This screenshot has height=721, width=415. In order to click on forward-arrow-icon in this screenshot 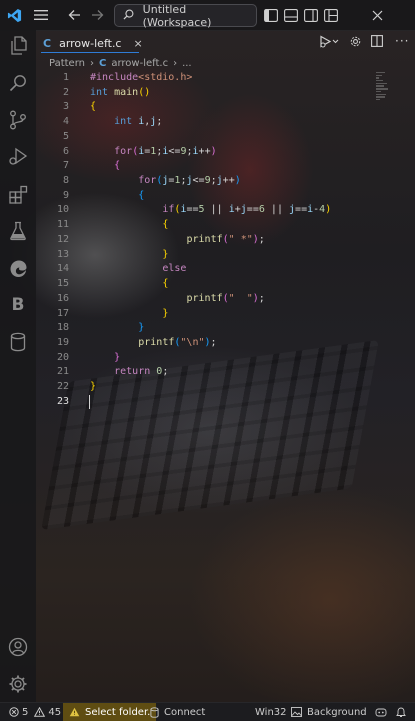, I will do `click(97, 15)`.